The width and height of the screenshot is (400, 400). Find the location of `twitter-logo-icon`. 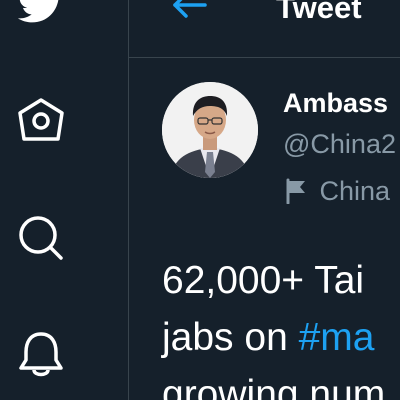

twitter-logo-icon is located at coordinates (40, 14).